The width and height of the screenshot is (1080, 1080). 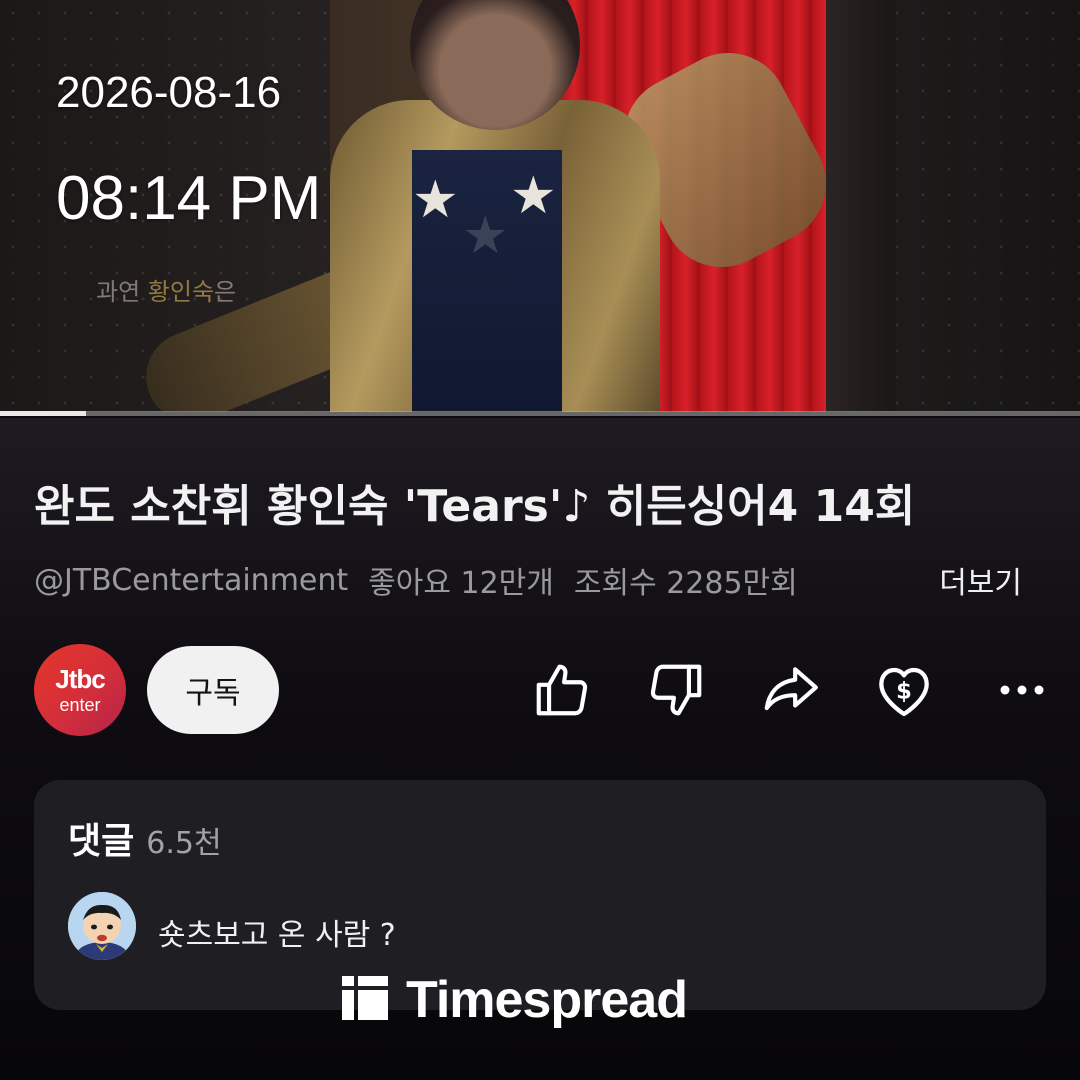 What do you see at coordinates (189, 198) in the screenshot?
I see `overlay-time: 08:14 PM` at bounding box center [189, 198].